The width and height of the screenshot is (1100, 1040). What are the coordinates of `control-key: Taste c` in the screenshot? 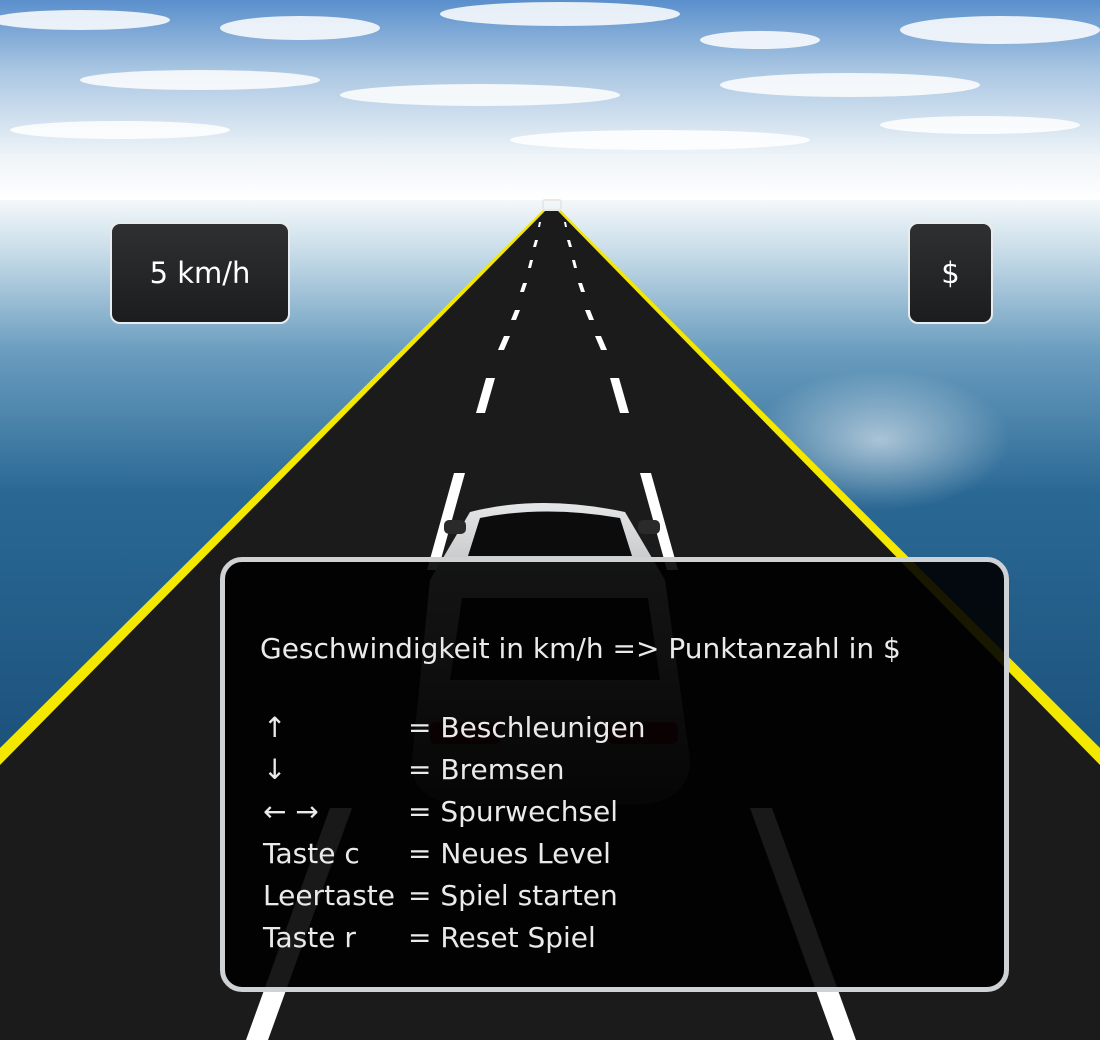 It's located at (311, 853).